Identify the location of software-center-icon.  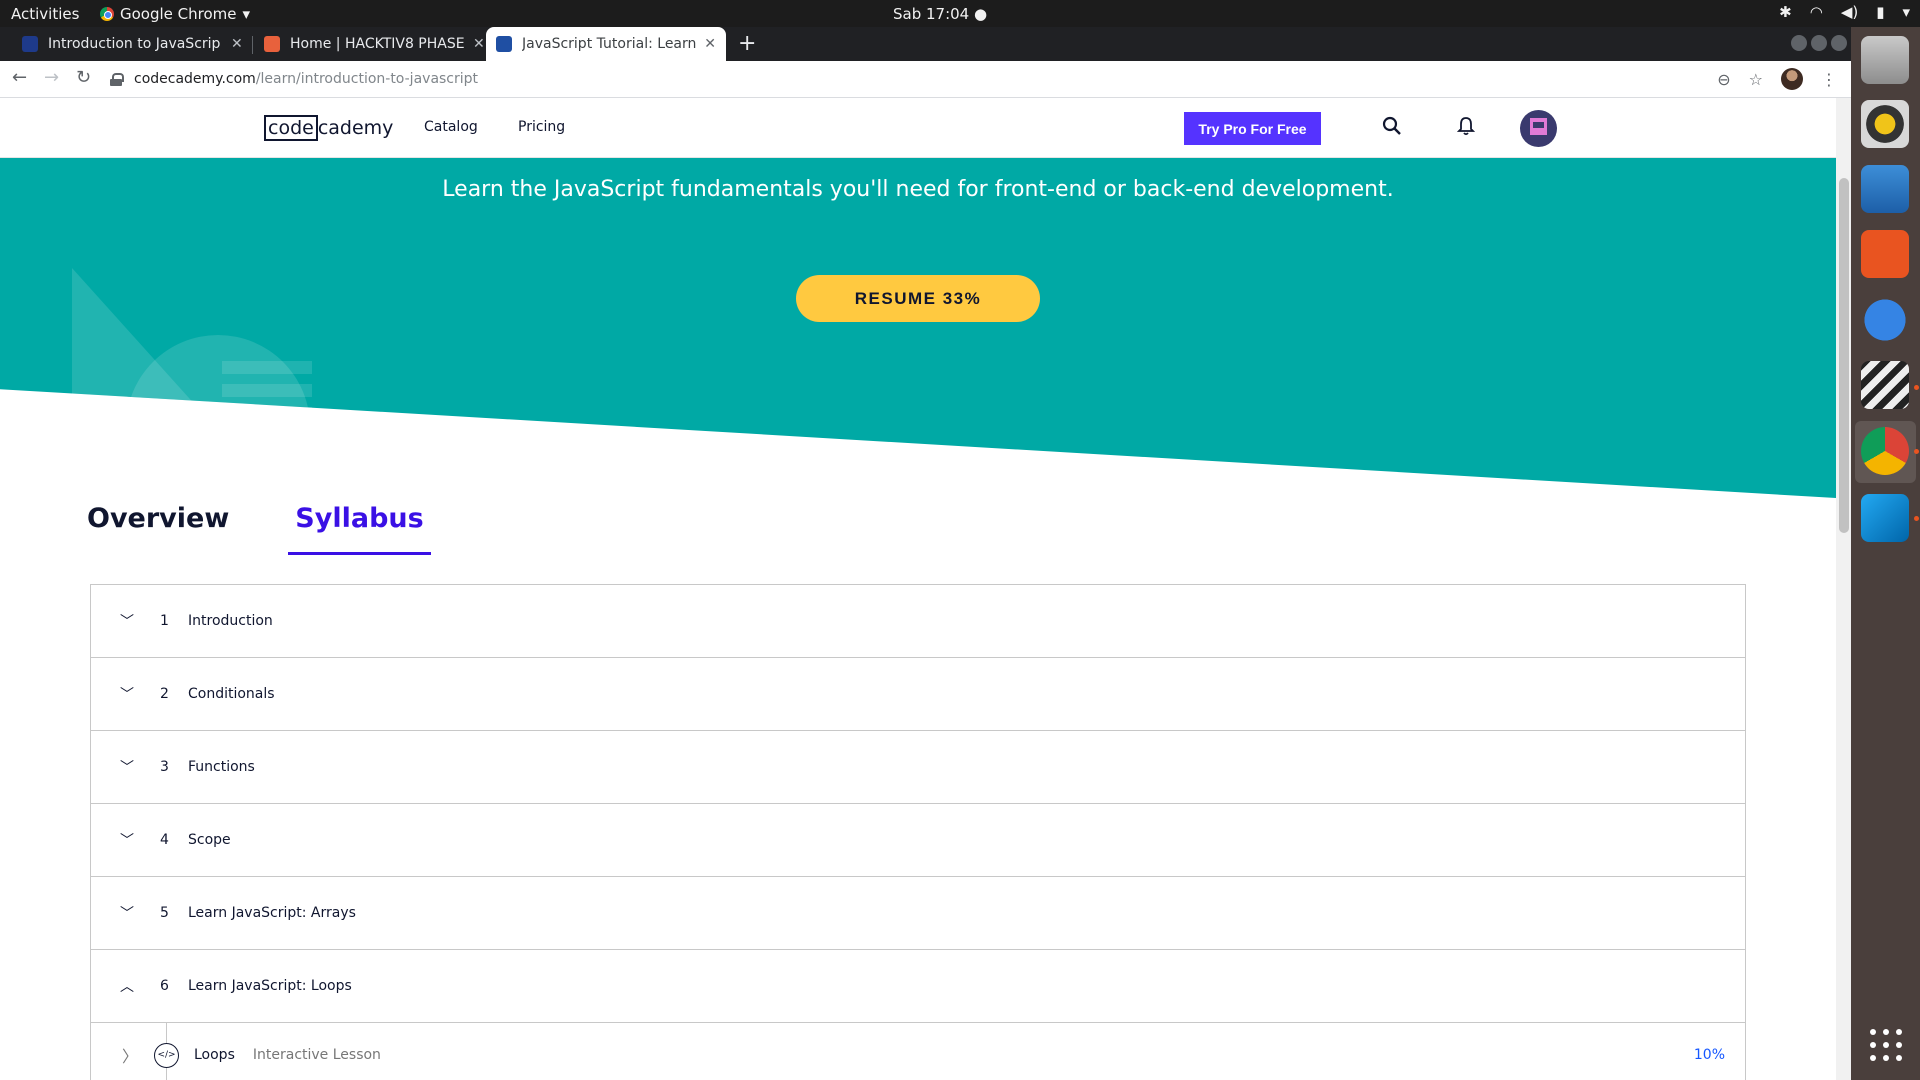
(1885, 254).